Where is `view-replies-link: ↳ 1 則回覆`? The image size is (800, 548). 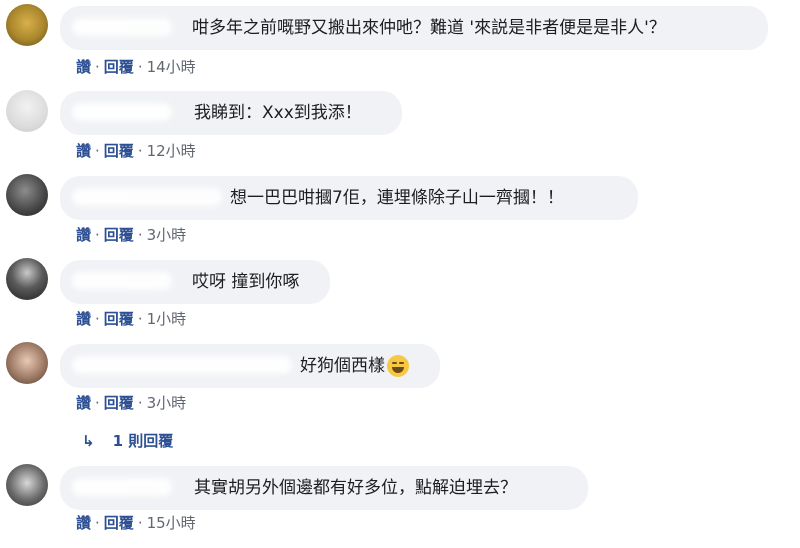 view-replies-link: ↳ 1 則回覆 is located at coordinates (127, 440).